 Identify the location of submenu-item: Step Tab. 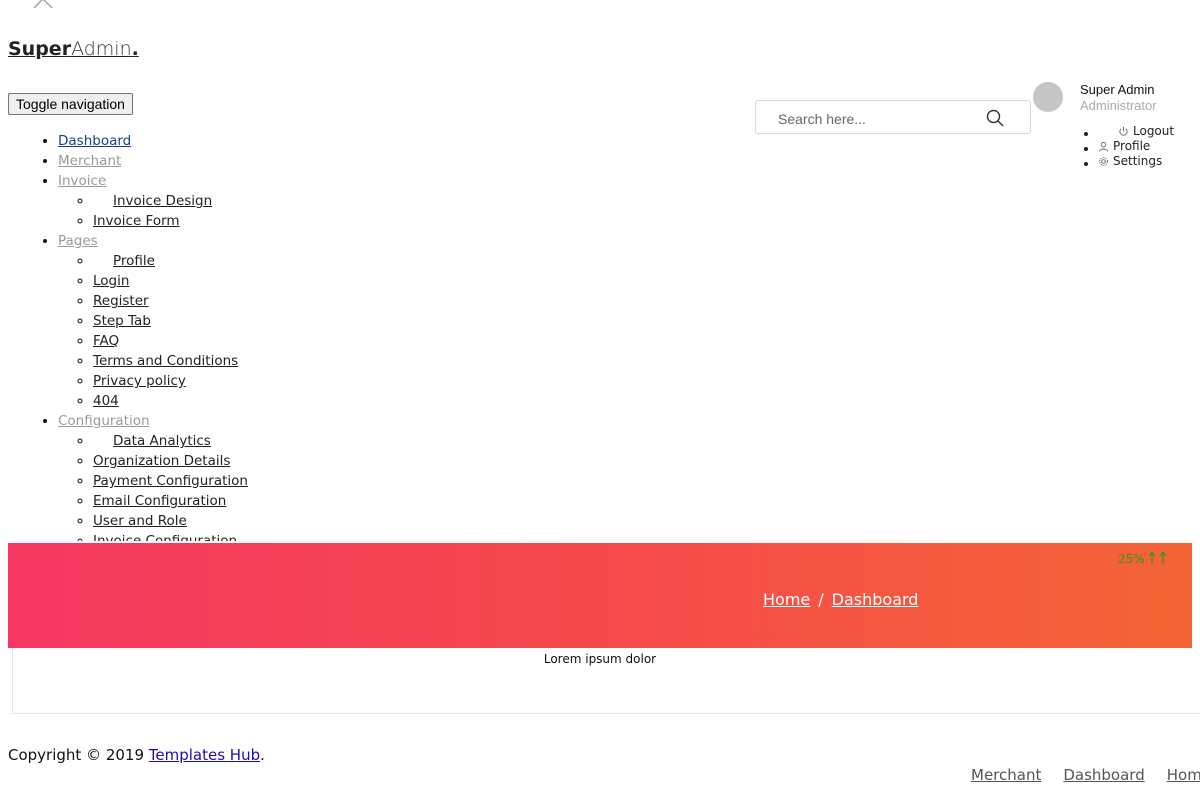
(346, 321).